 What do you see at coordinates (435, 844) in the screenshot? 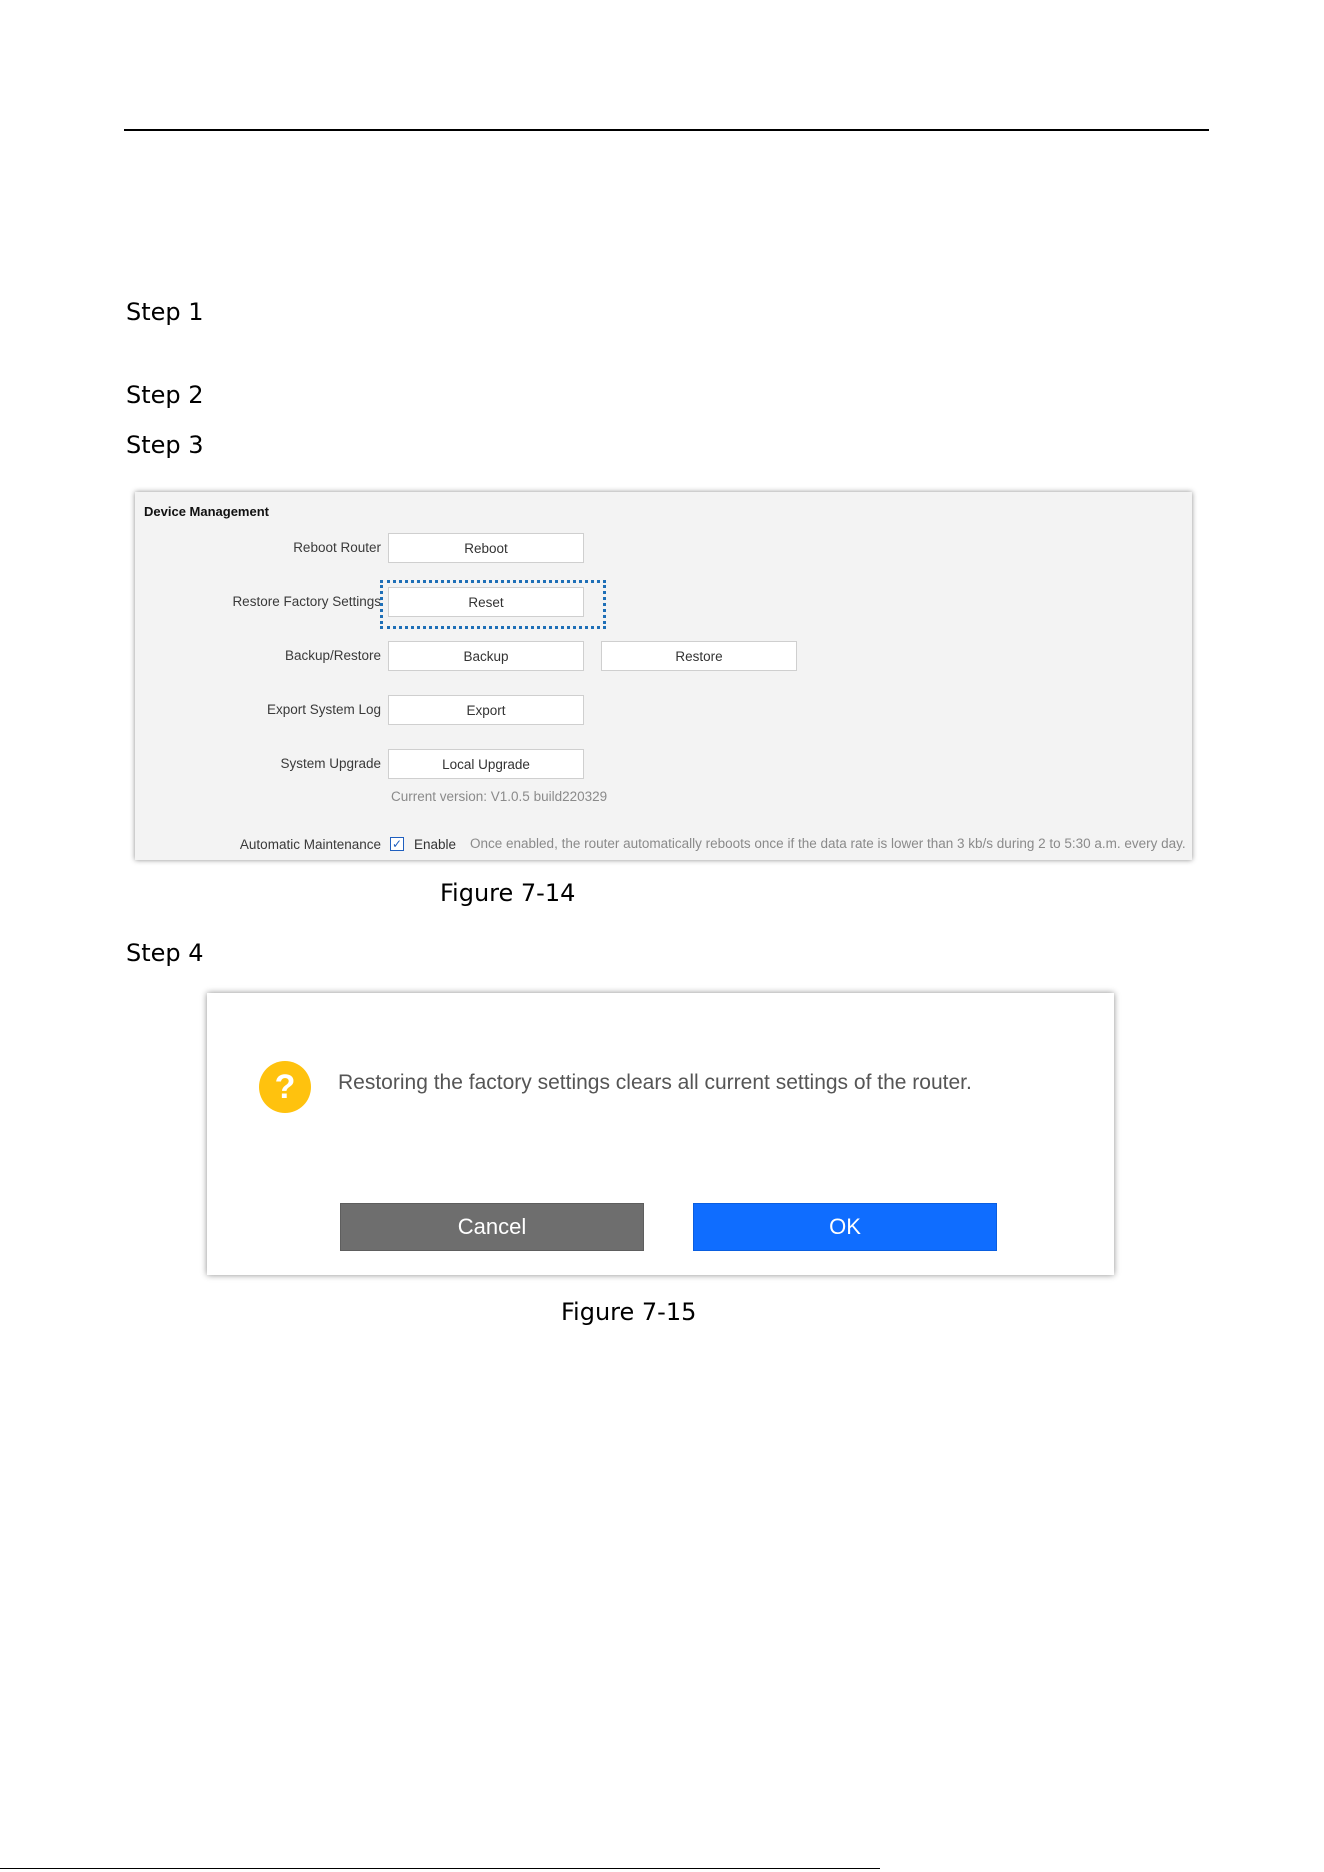
I see `enable-label: Enable` at bounding box center [435, 844].